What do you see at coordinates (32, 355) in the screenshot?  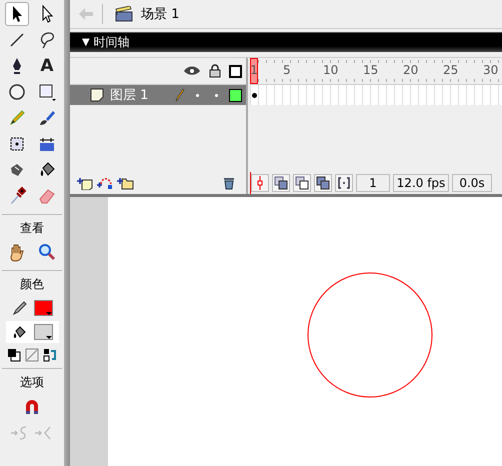 I see `no-color-icon` at bounding box center [32, 355].